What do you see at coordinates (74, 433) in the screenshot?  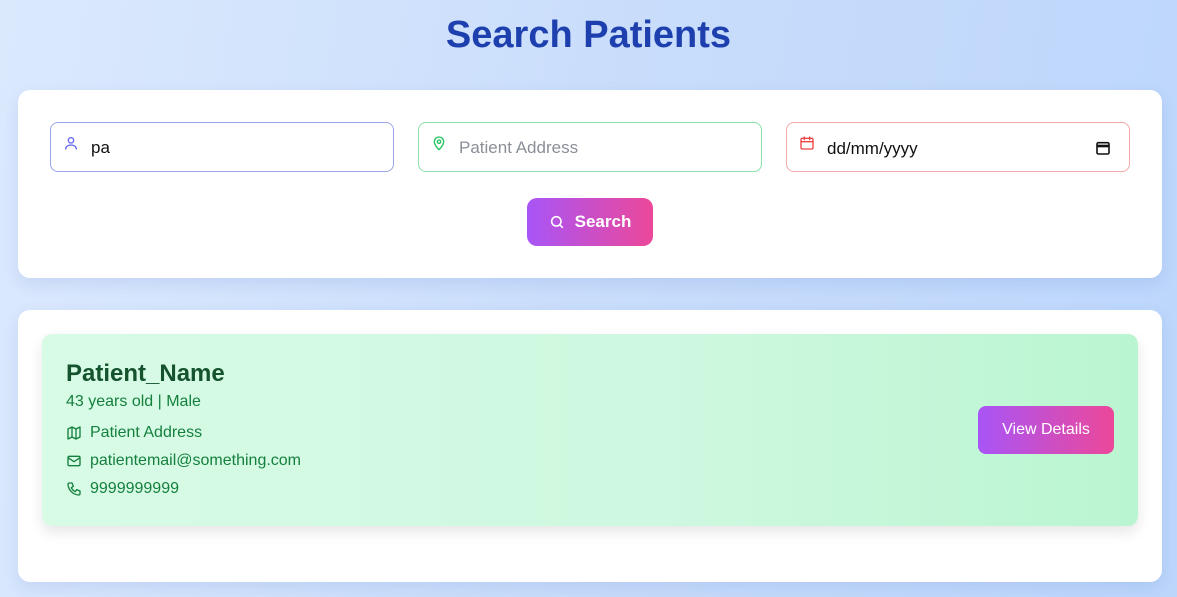 I see `map-icon` at bounding box center [74, 433].